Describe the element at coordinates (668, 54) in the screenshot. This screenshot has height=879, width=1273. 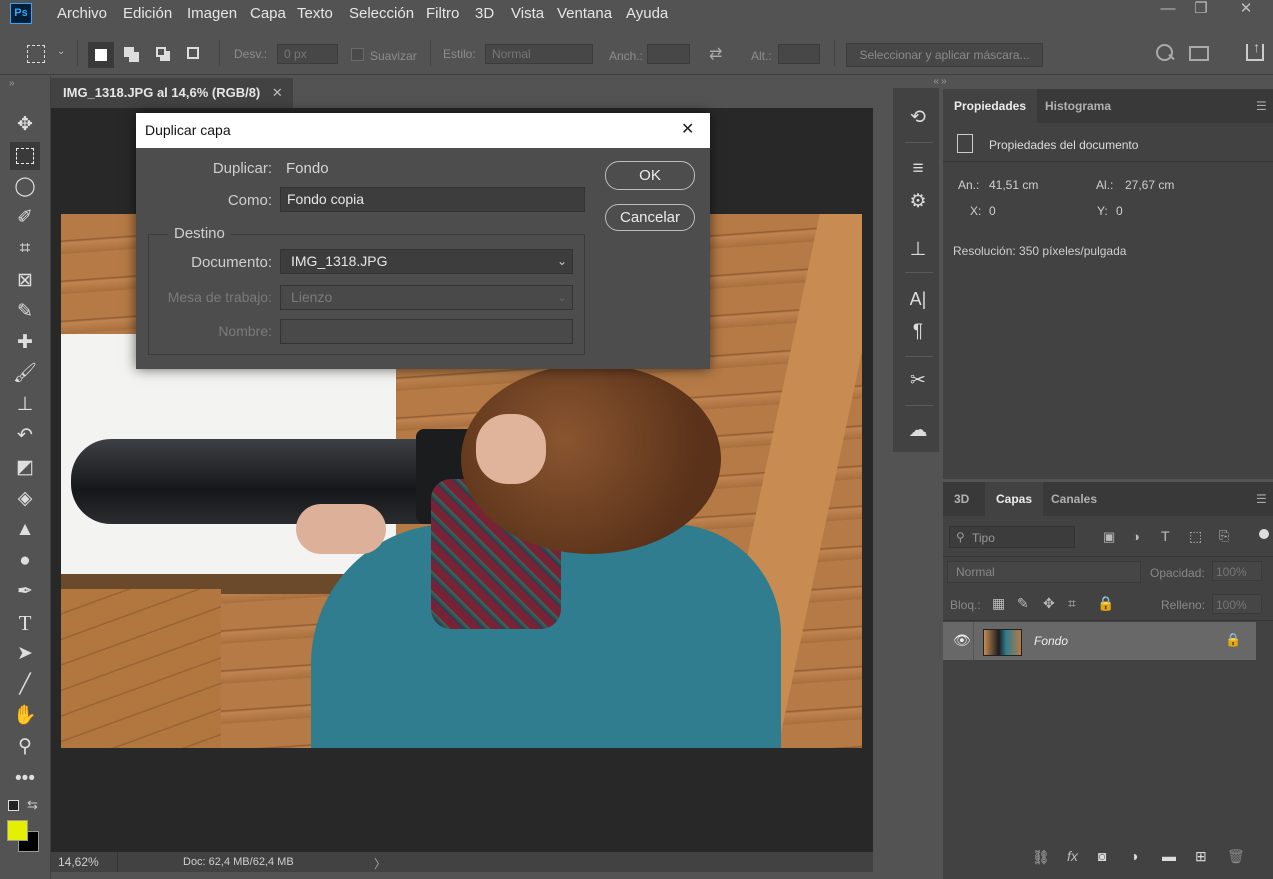
I see `width-input` at that location.